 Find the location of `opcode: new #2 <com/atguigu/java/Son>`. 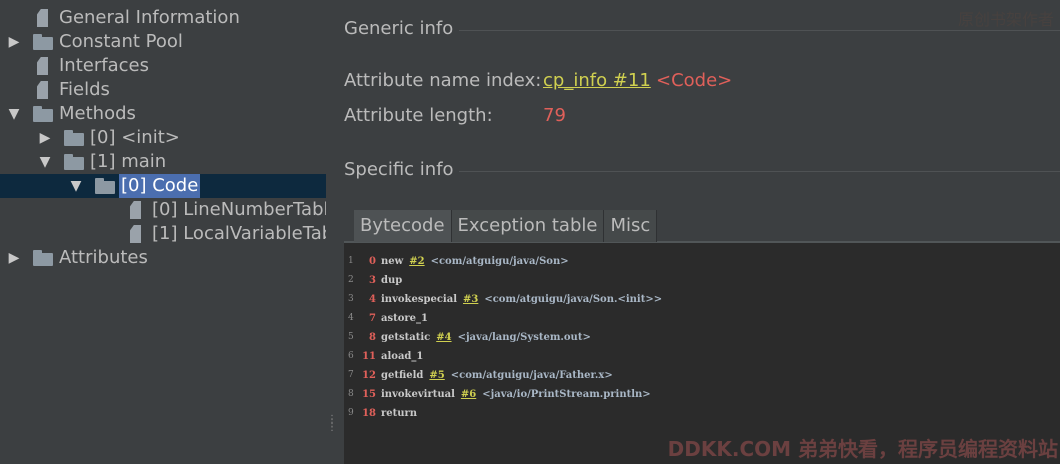

opcode: new #2 <com/atguigu/java/Son> is located at coordinates (475, 261).